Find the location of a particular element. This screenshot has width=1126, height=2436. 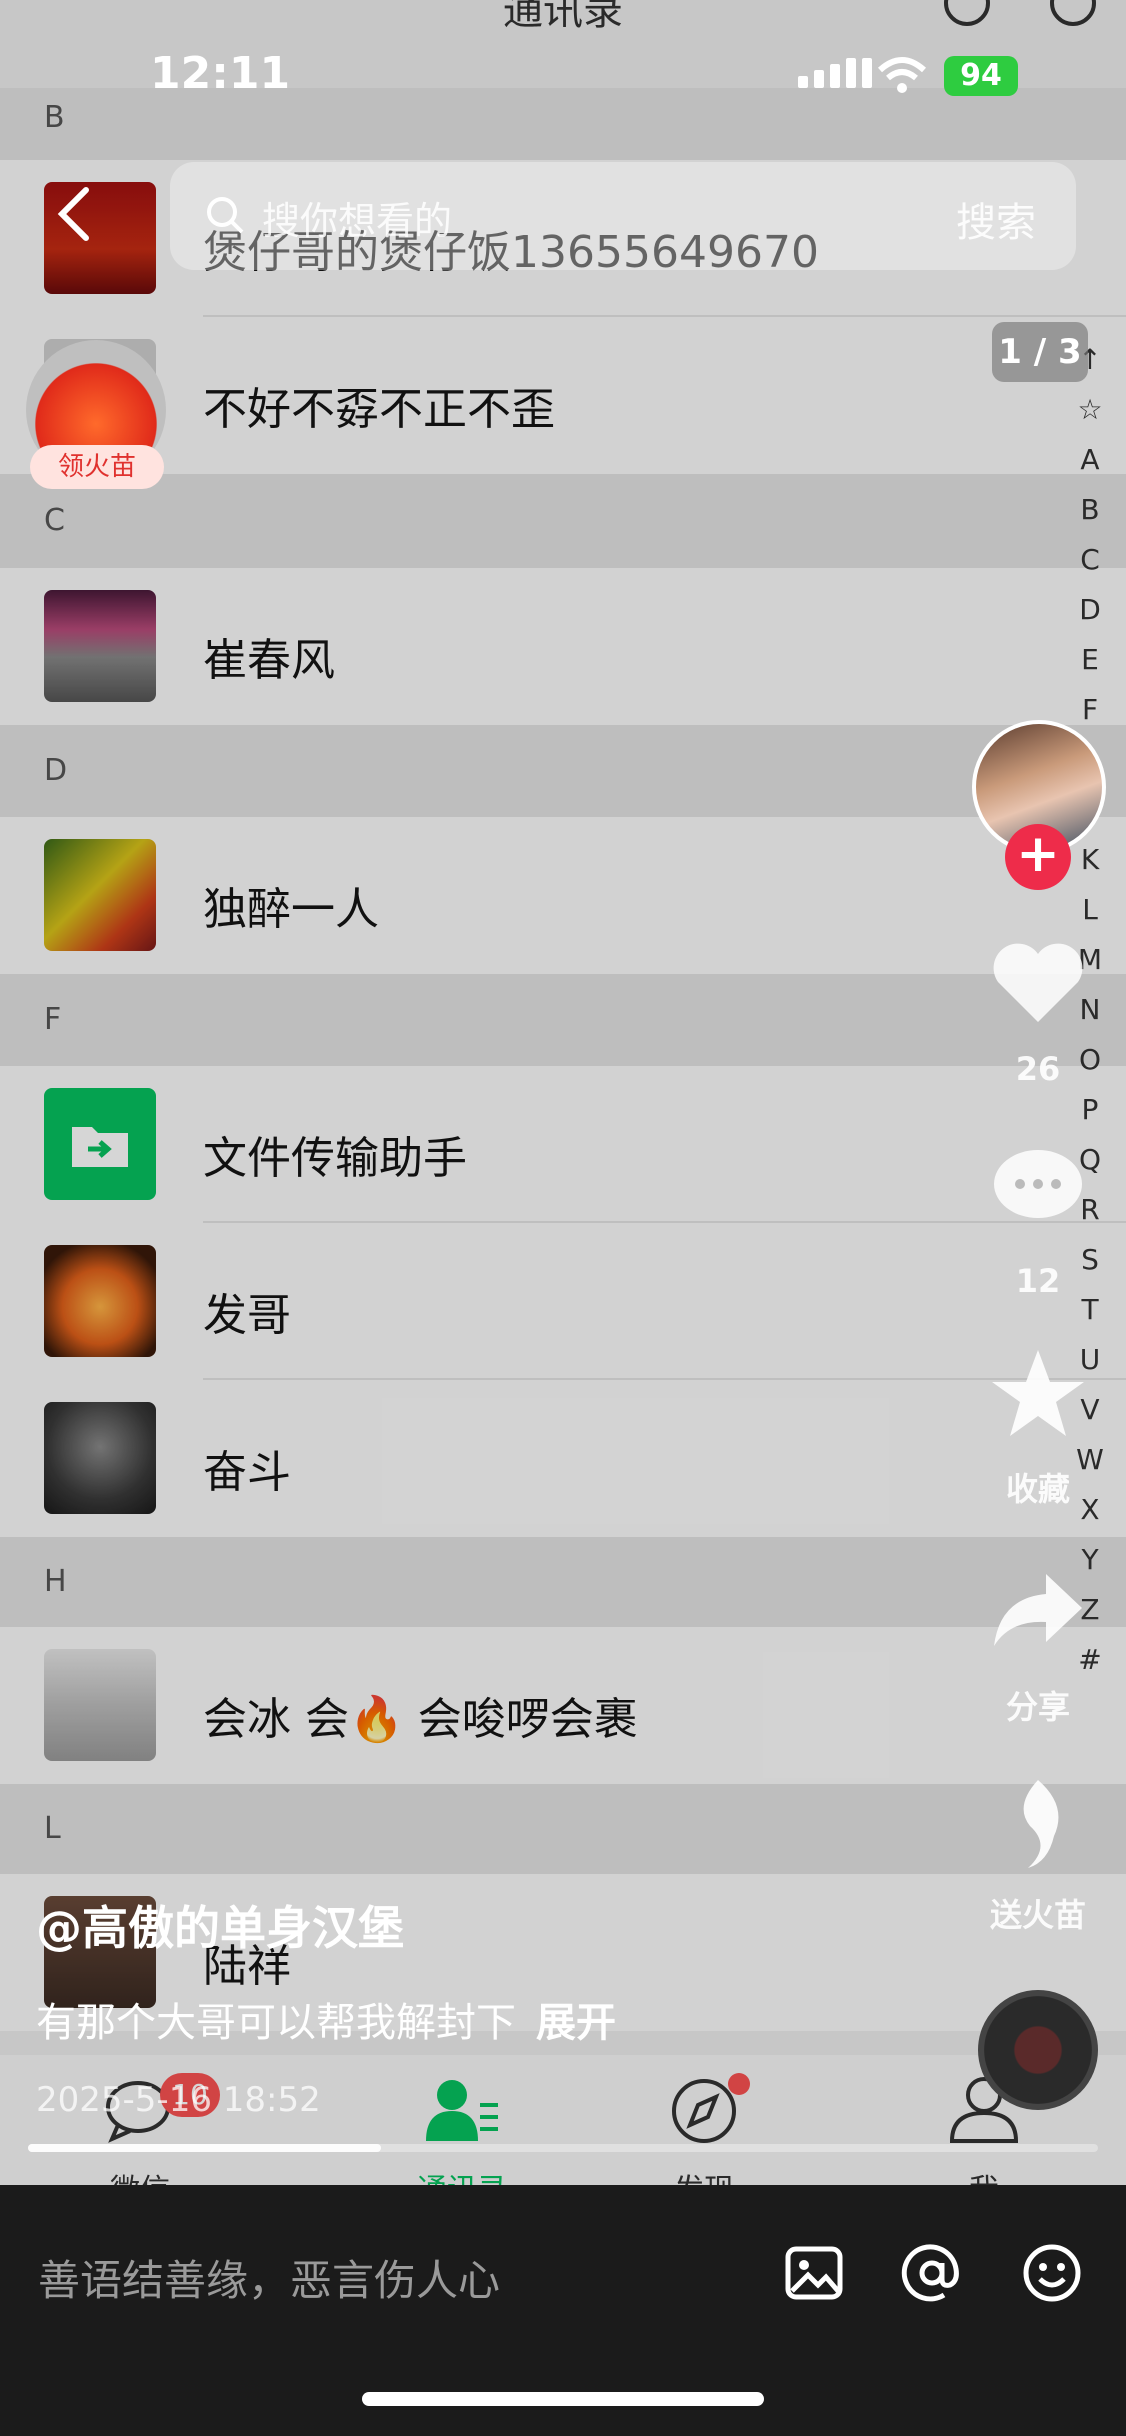

index-letter: E is located at coordinates (1090, 660).